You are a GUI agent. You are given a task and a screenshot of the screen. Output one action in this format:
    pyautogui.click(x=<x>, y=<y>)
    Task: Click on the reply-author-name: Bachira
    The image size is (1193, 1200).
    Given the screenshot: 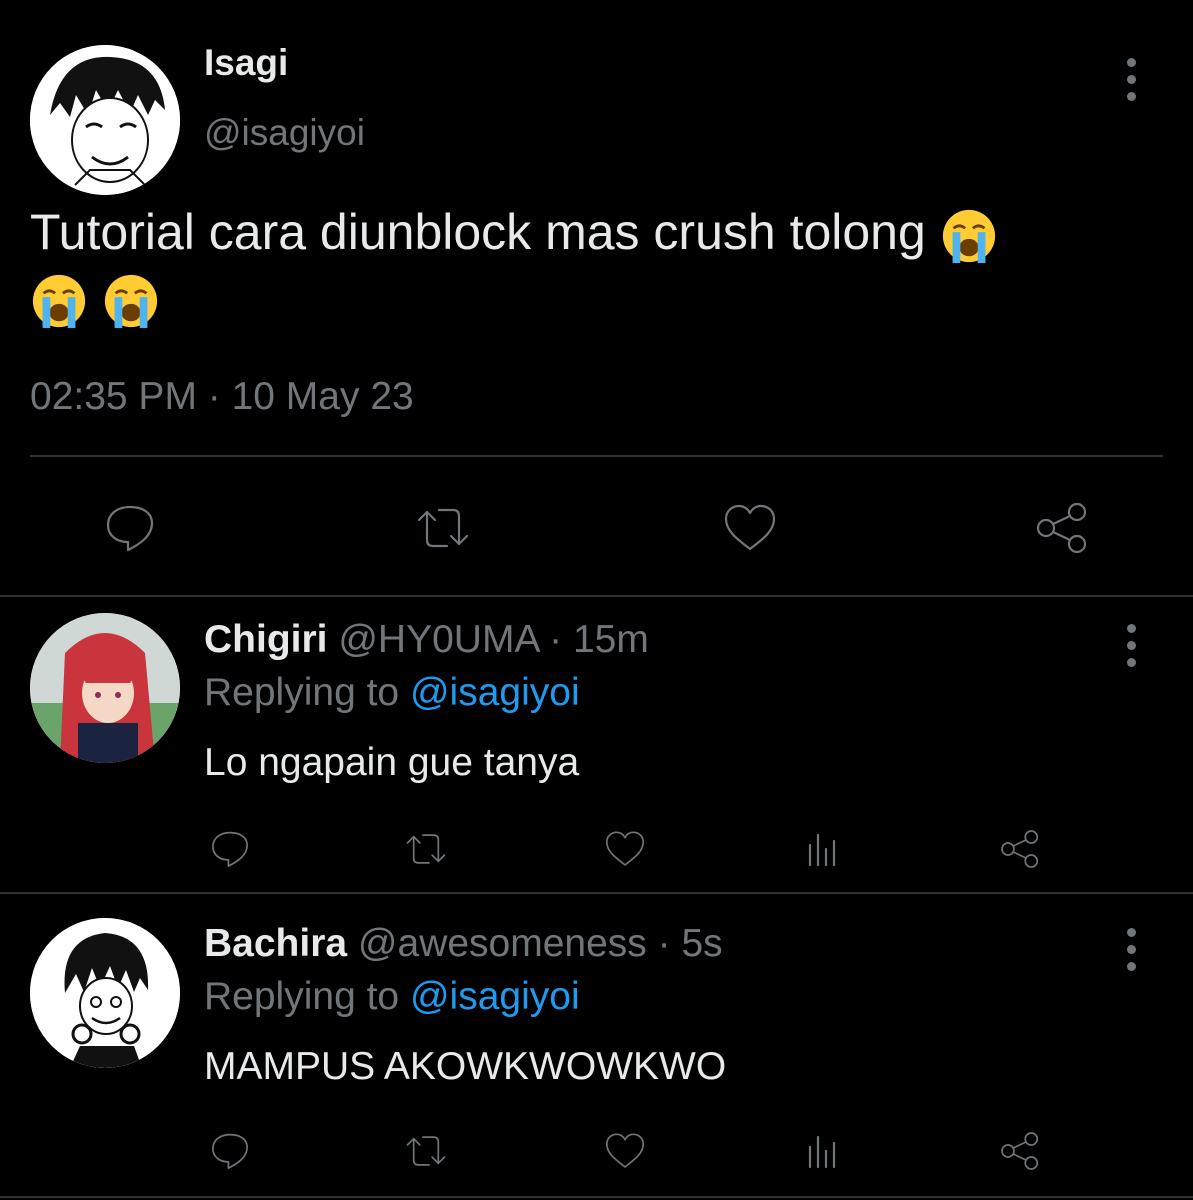 What is the action you would take?
    pyautogui.click(x=275, y=943)
    